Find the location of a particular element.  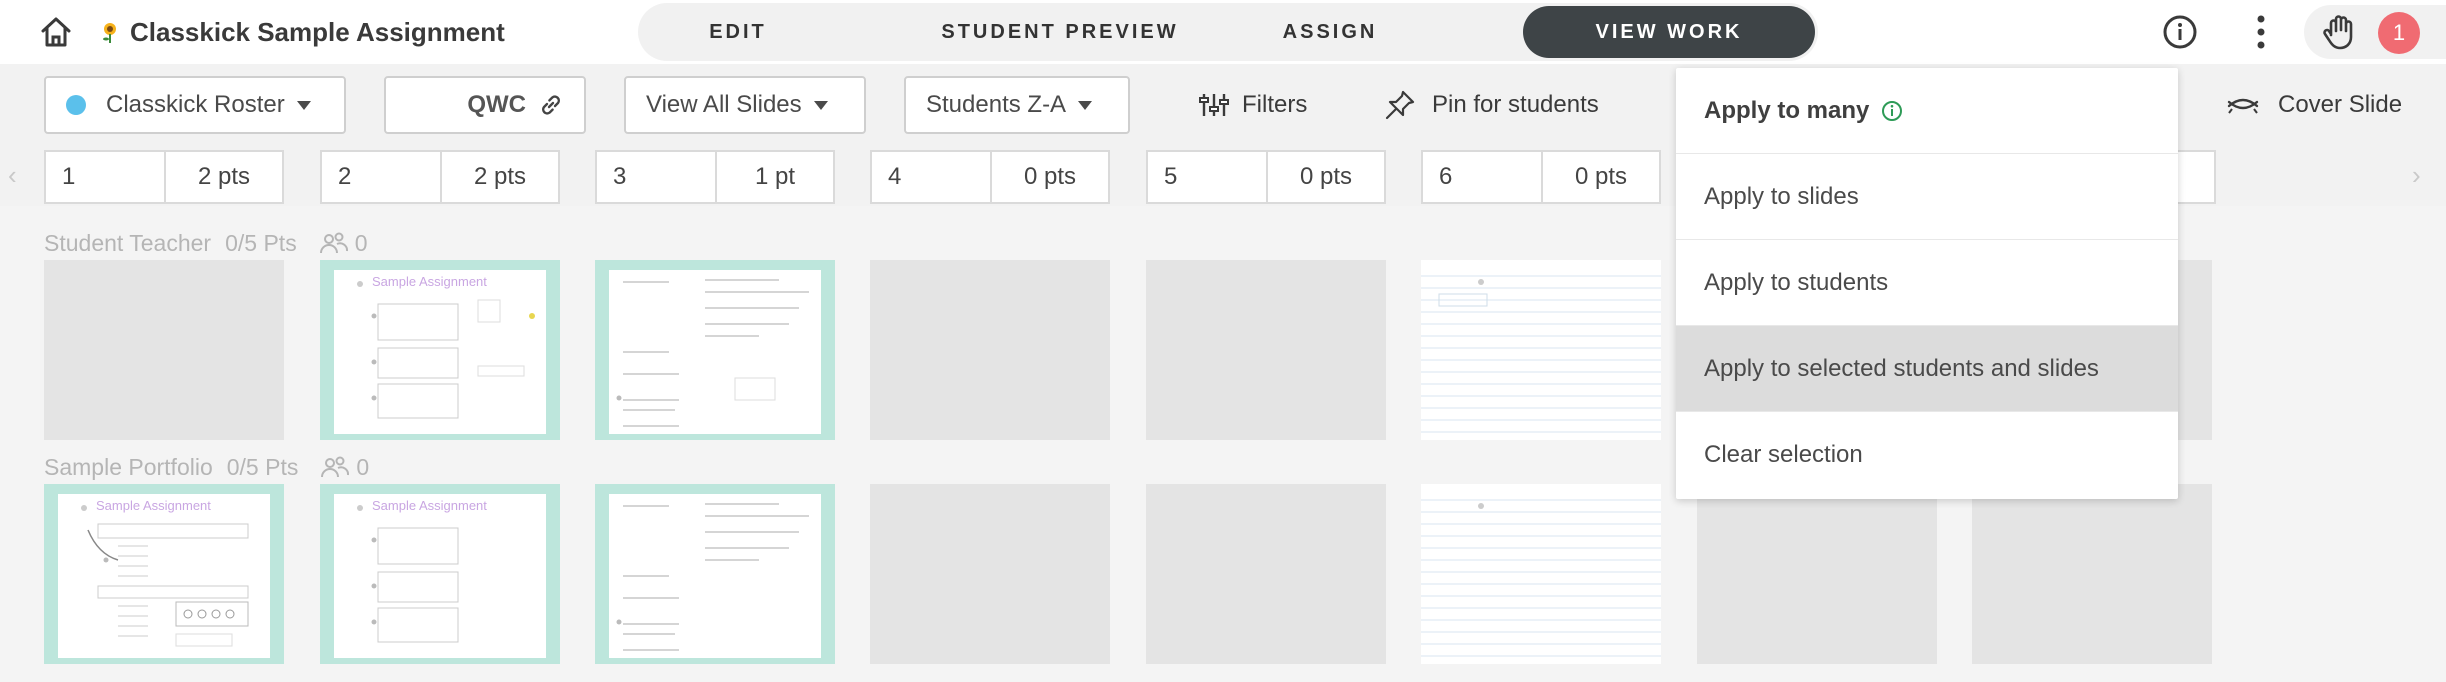

menu-item-apply-to-selected: Apply to selected students and slides is located at coordinates (1927, 369).